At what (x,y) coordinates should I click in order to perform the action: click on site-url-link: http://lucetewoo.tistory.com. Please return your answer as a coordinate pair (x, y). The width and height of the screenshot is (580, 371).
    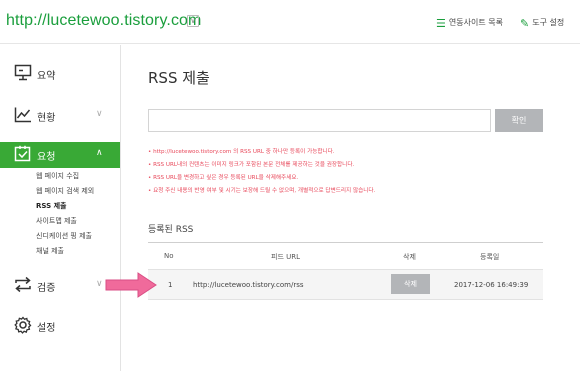
    Looking at the image, I should click on (103, 21).